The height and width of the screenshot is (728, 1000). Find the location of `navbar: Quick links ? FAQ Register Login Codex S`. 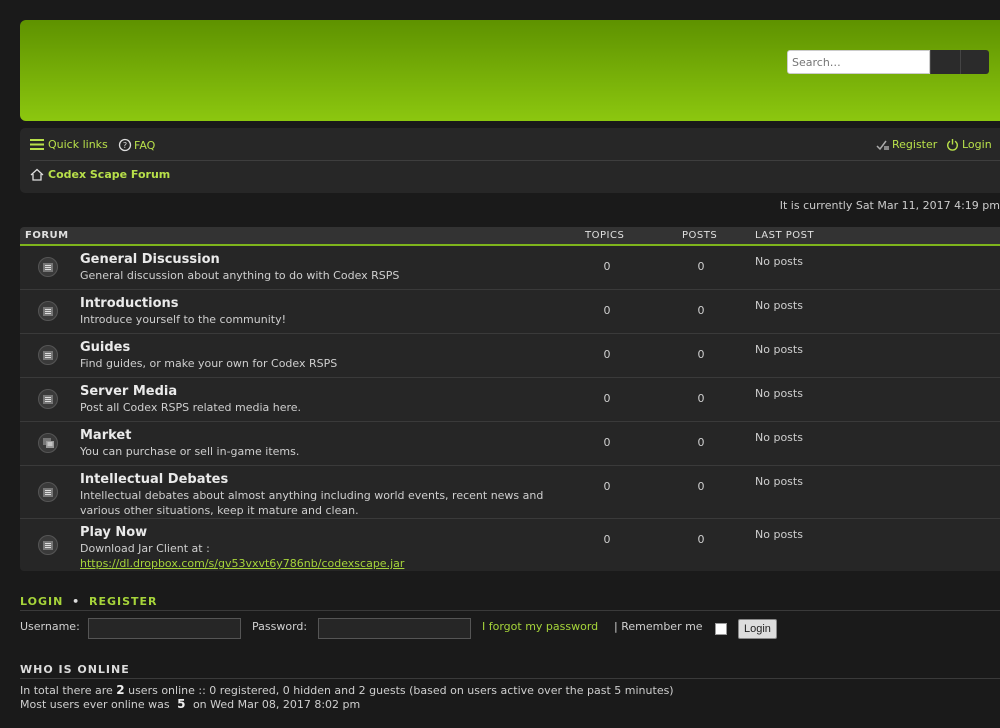

navbar: Quick links ? FAQ Register Login Codex S is located at coordinates (510, 160).